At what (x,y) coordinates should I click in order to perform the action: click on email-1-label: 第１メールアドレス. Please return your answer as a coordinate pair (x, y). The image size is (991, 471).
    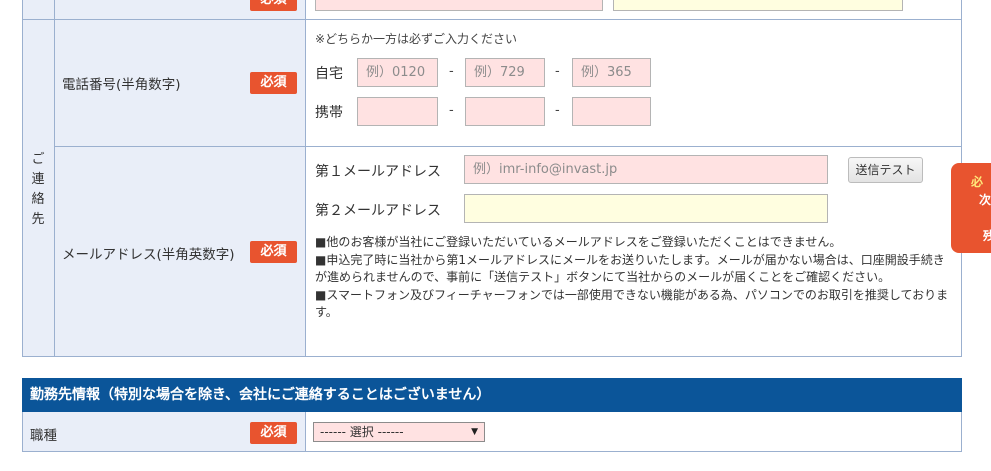
    Looking at the image, I should click on (378, 172).